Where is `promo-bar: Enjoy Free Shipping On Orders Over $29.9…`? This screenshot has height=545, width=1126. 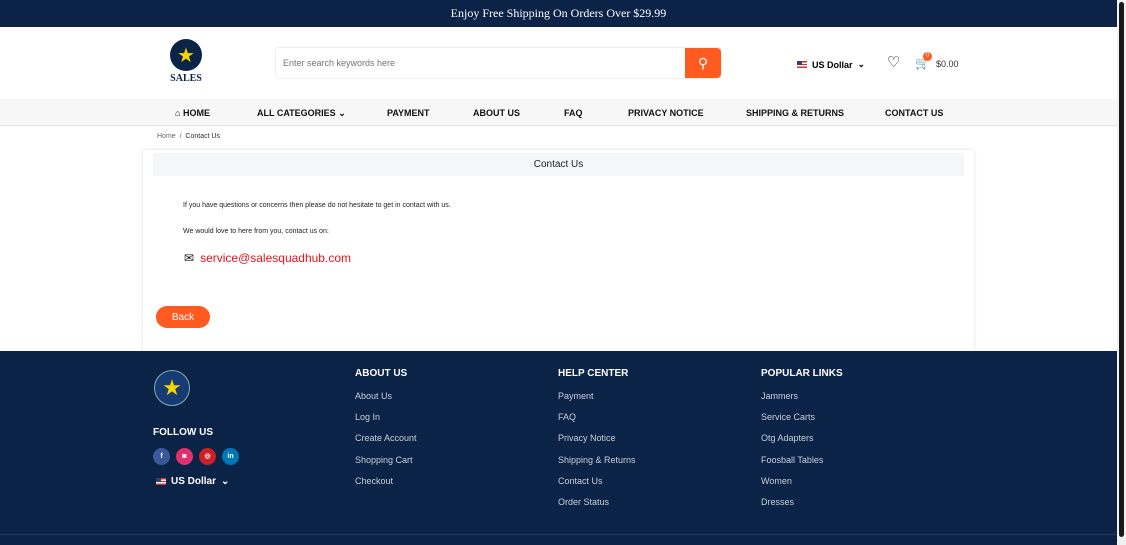
promo-bar: Enjoy Free Shipping On Orders Over $29.9… is located at coordinates (558, 13).